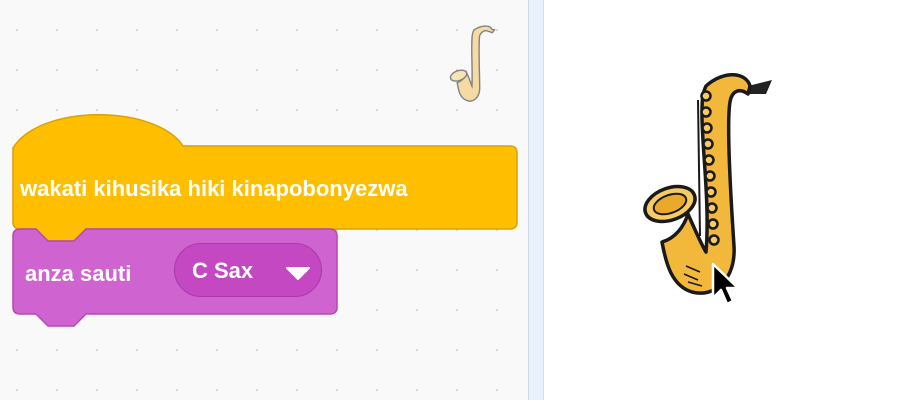 Image resolution: width=900 pixels, height=400 pixels. What do you see at coordinates (725, 284) in the screenshot?
I see `mouse-pointer-icon` at bounding box center [725, 284].